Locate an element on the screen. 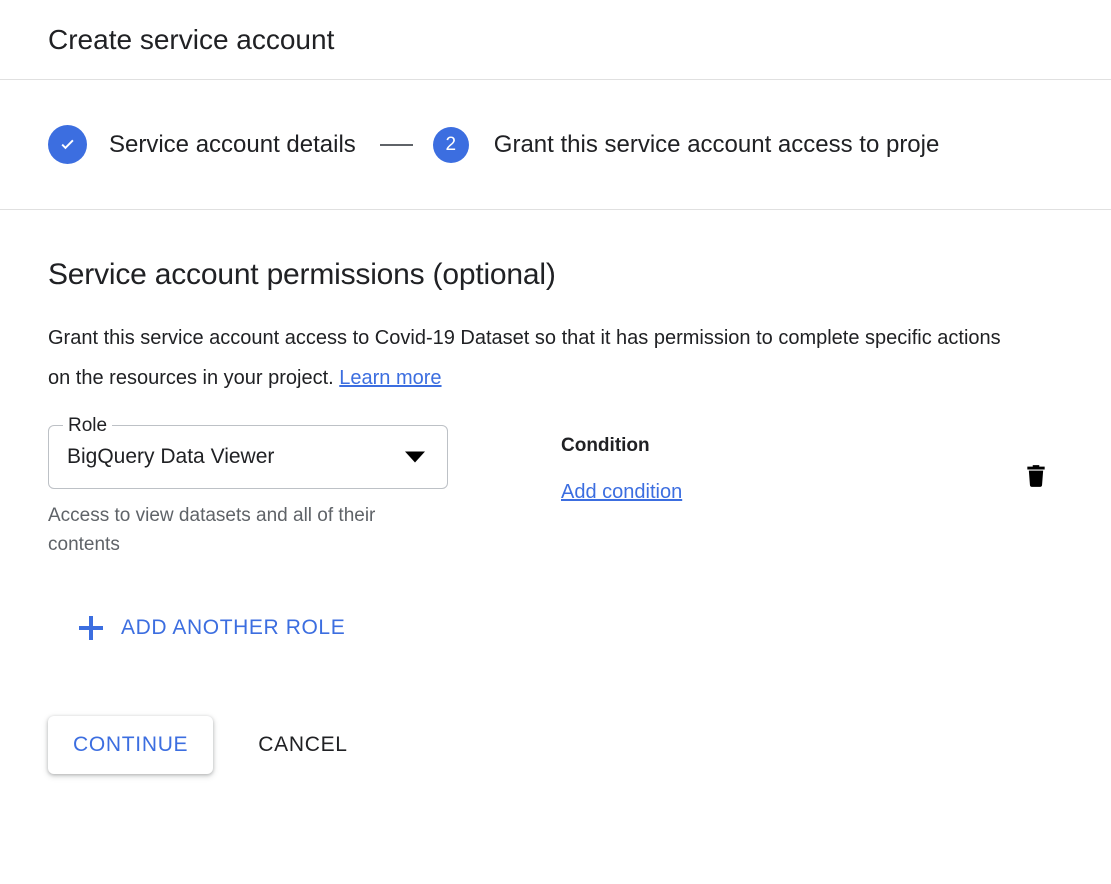  add-another-role-label: ADD ANOTHER ROLE is located at coordinates (233, 627).